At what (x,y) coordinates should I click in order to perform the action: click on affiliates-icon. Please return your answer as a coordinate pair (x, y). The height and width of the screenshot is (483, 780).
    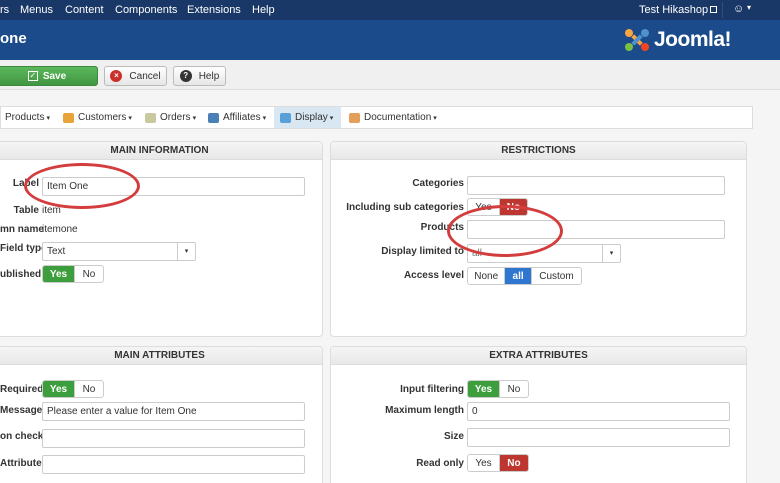
    Looking at the image, I should click on (213, 117).